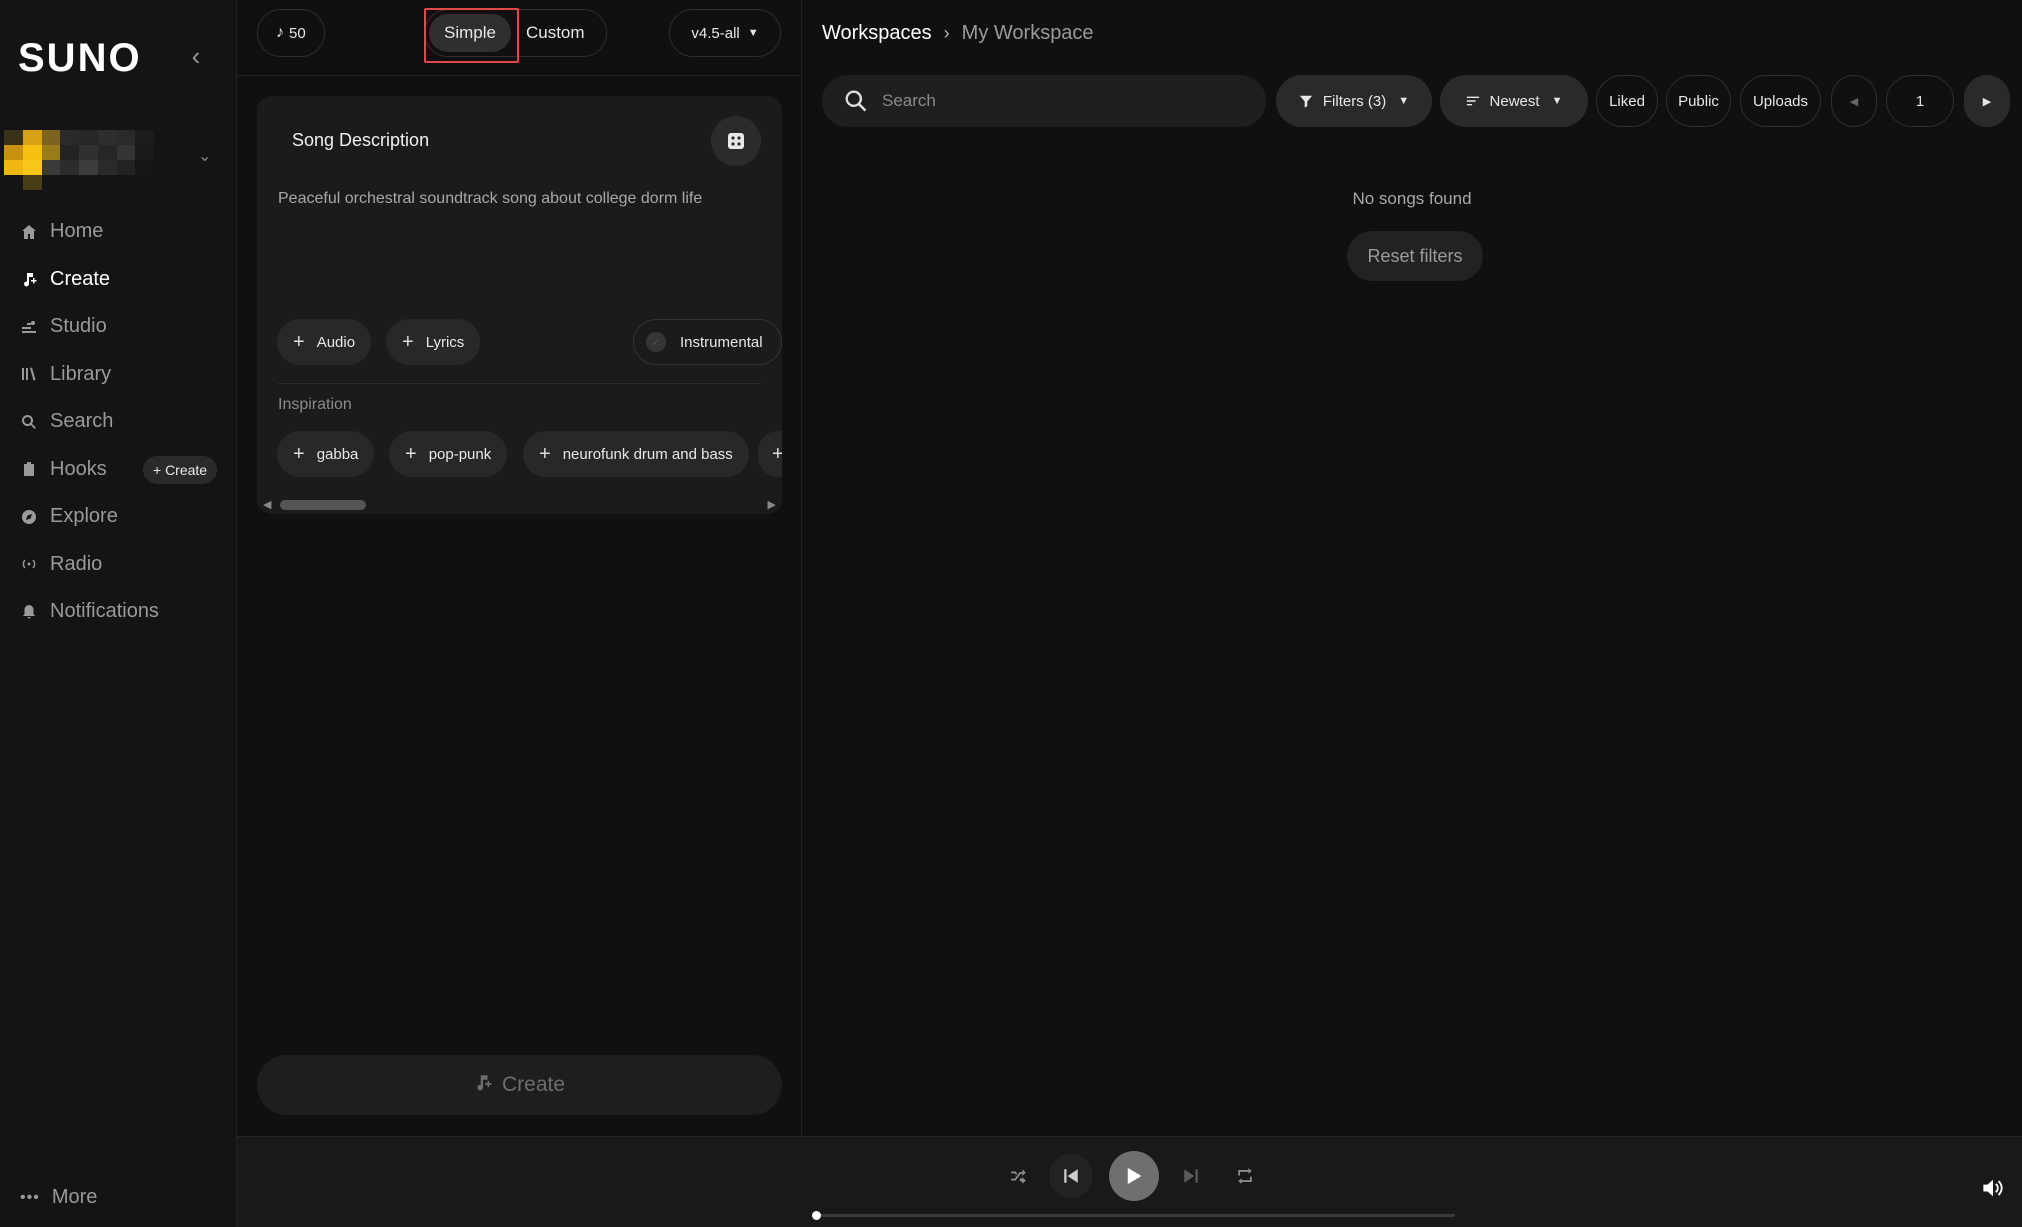  What do you see at coordinates (647, 454) in the screenshot?
I see `inspiration-tag-label: neurofunk drum and bass` at bounding box center [647, 454].